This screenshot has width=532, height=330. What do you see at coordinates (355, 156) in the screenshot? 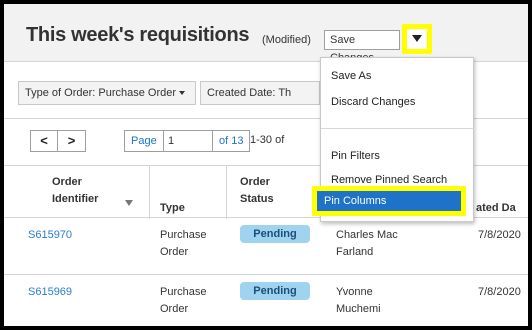
I see `menu-item-pin-filters: Pin Filters` at bounding box center [355, 156].